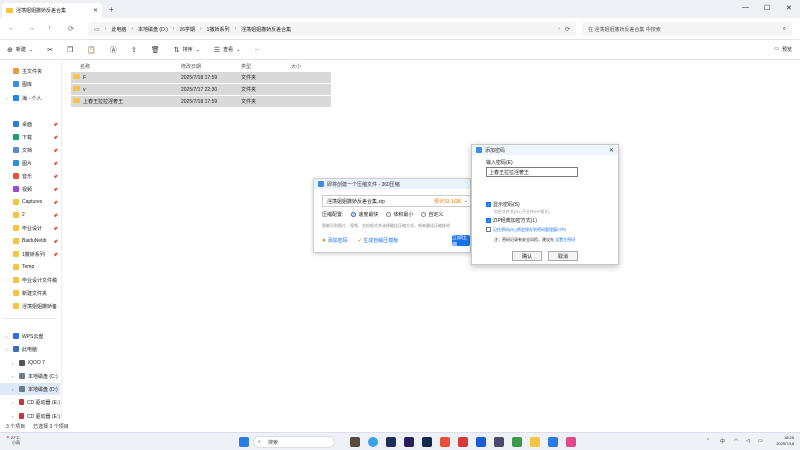  I want to click on file-explorer-icon, so click(535, 442).